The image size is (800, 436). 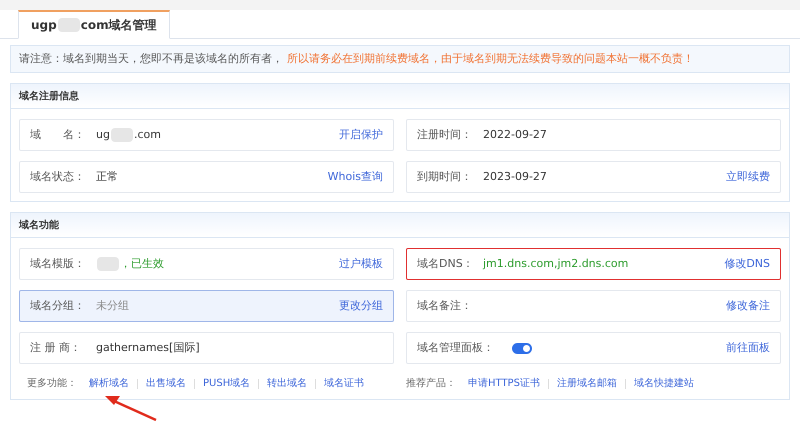 I want to click on links-label: 推荐产品：, so click(x=431, y=383).